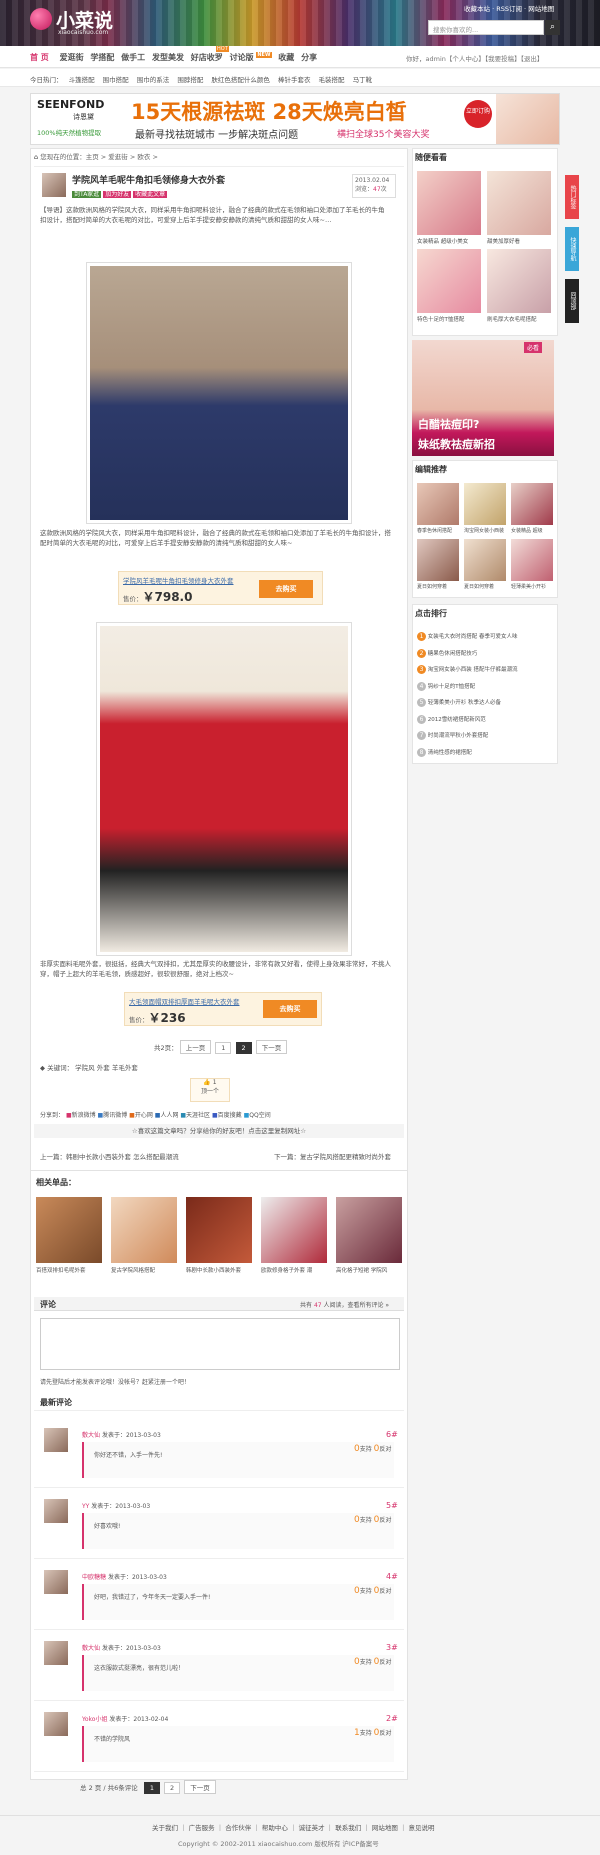 This screenshot has height=1855, width=600. Describe the element at coordinates (309, 57) in the screenshot. I see `nav-share: 分享` at that location.